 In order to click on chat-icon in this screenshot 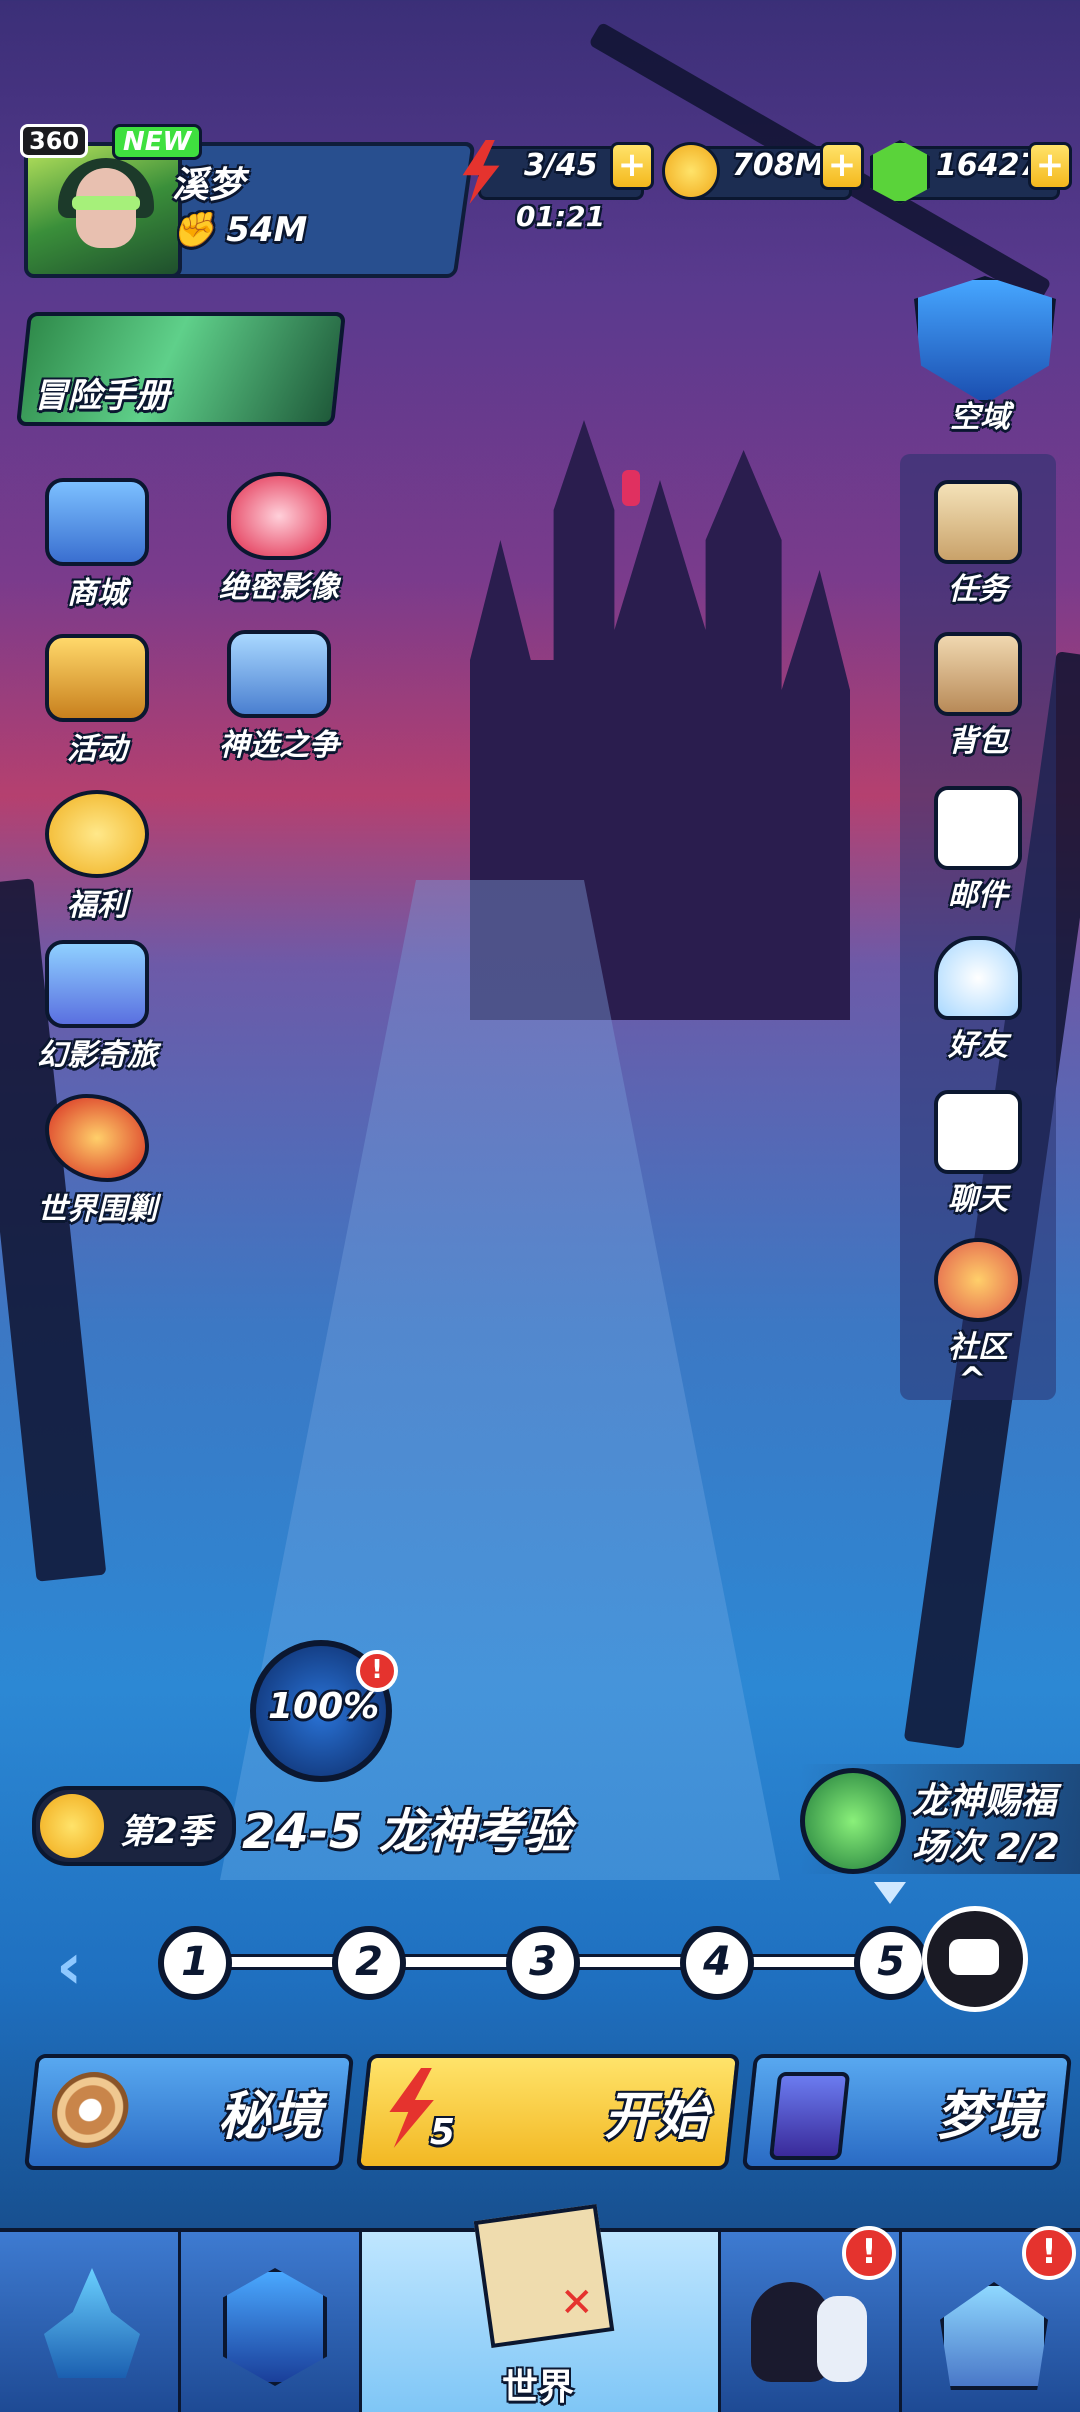, I will do `click(978, 1132)`.